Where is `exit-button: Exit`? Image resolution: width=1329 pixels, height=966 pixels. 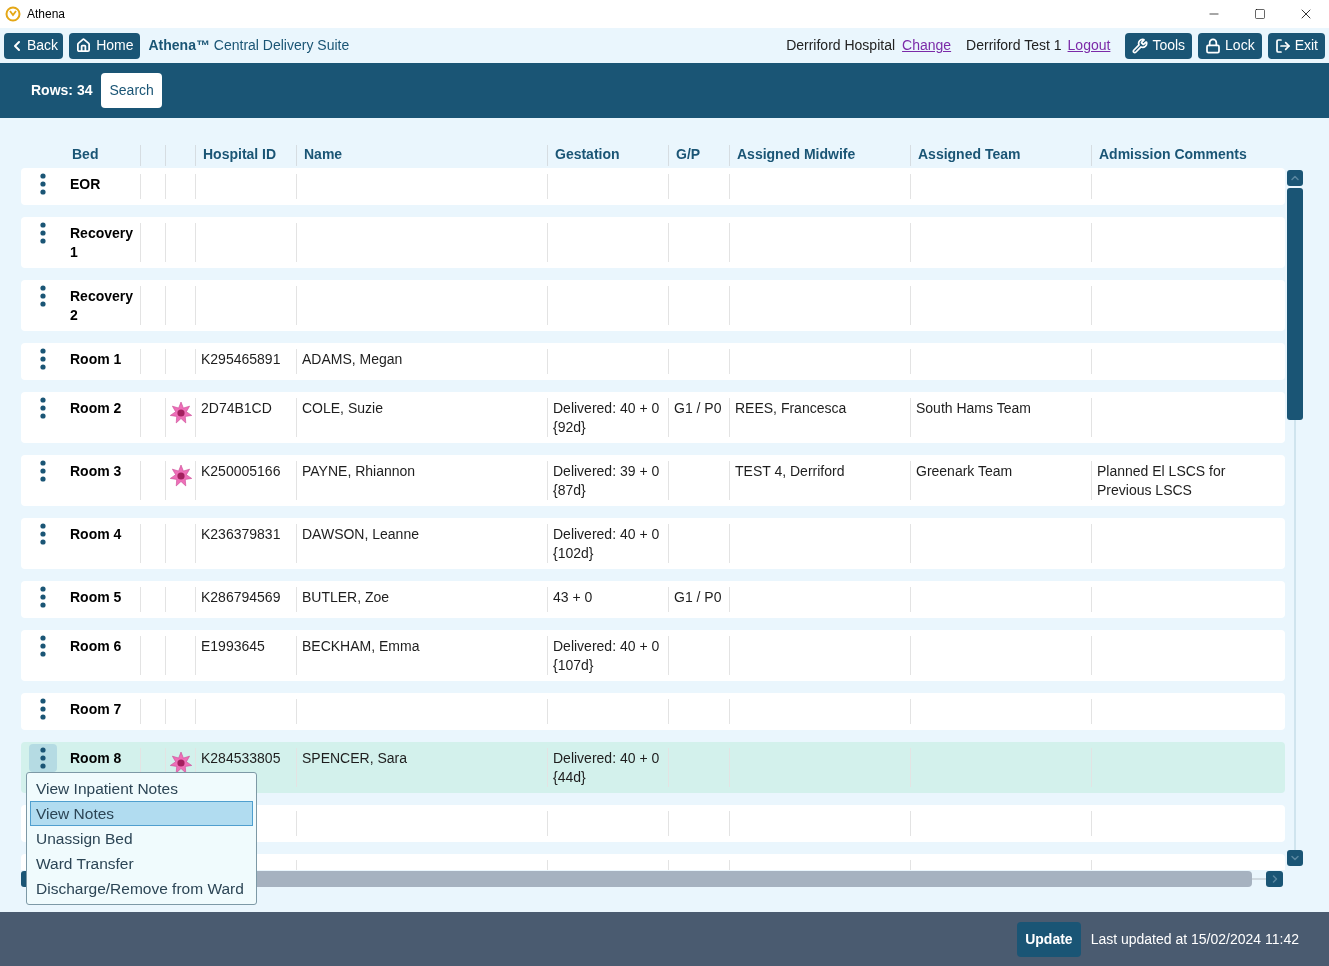
exit-button: Exit is located at coordinates (1296, 45).